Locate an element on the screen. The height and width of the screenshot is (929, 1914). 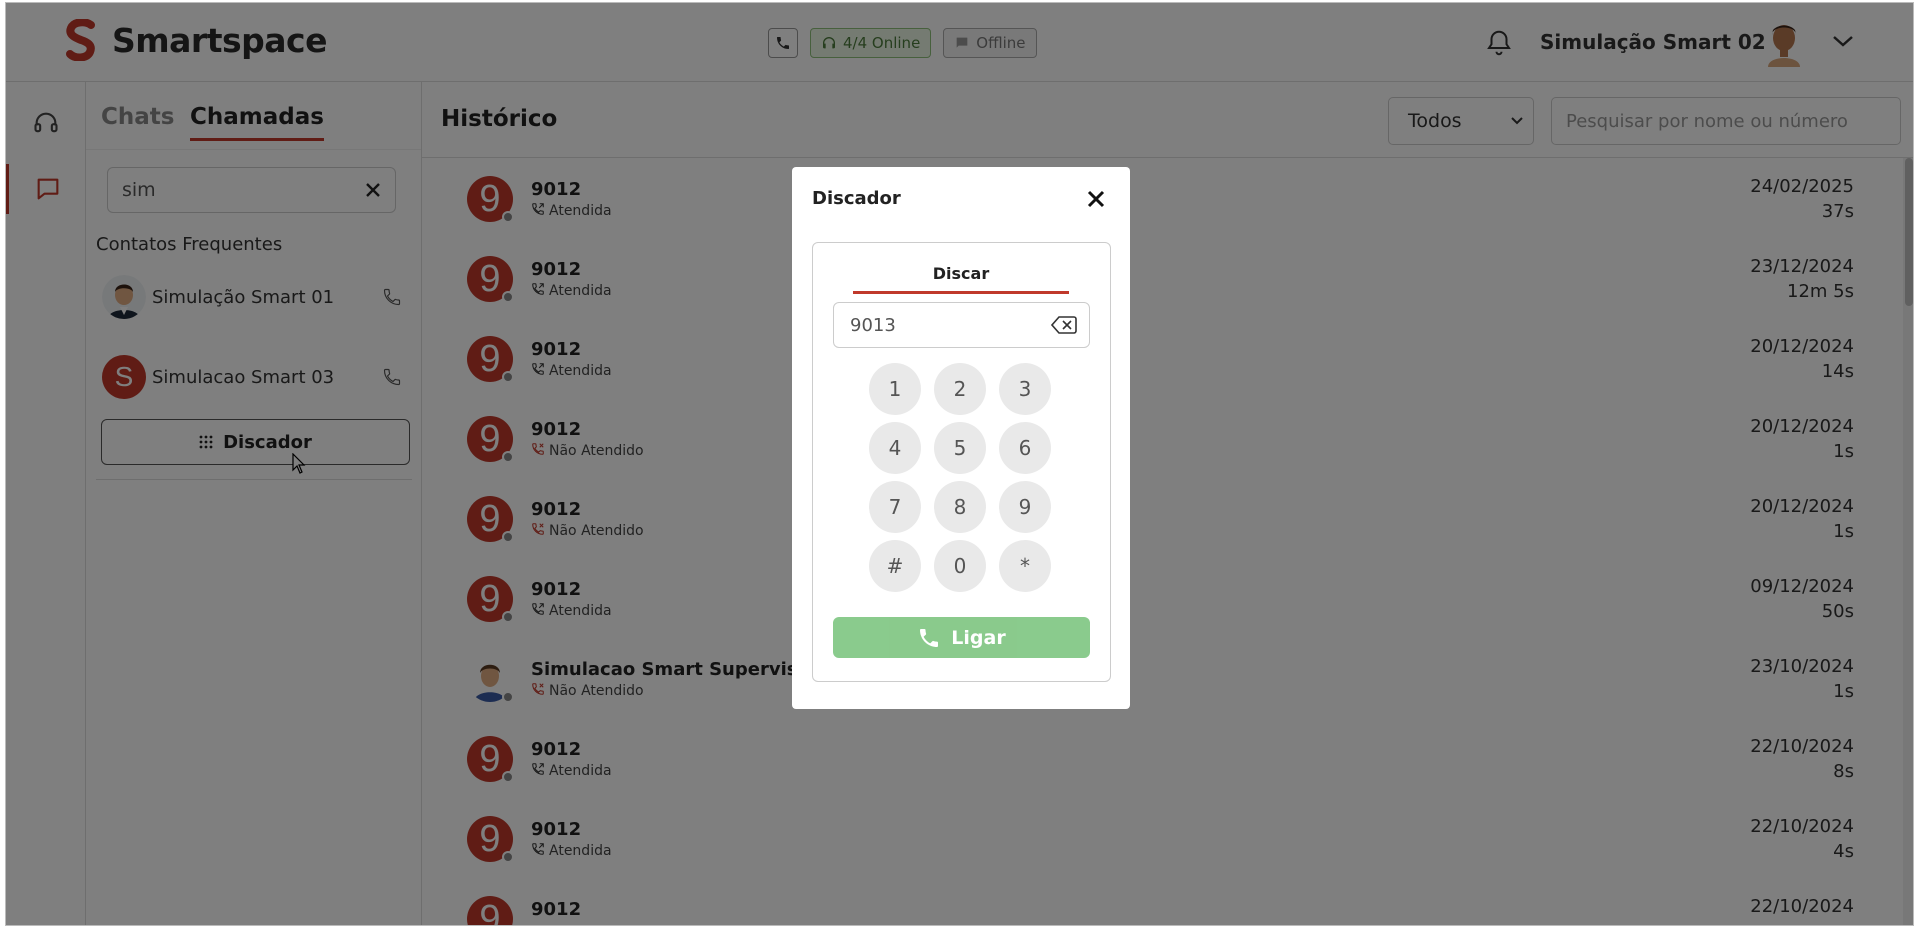
dialer-card: Discar 9013 1 2 3 4 5 6 7 8 9 #0 * Ligar is located at coordinates (961, 462).